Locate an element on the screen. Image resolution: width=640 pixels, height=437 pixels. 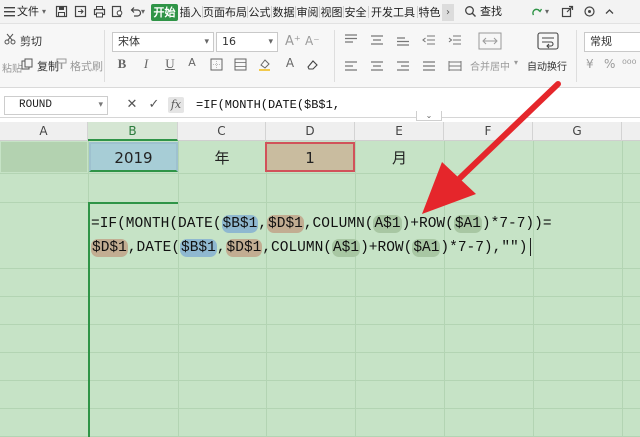
formula-text: )+ROW( is located at coordinates (386, 248).